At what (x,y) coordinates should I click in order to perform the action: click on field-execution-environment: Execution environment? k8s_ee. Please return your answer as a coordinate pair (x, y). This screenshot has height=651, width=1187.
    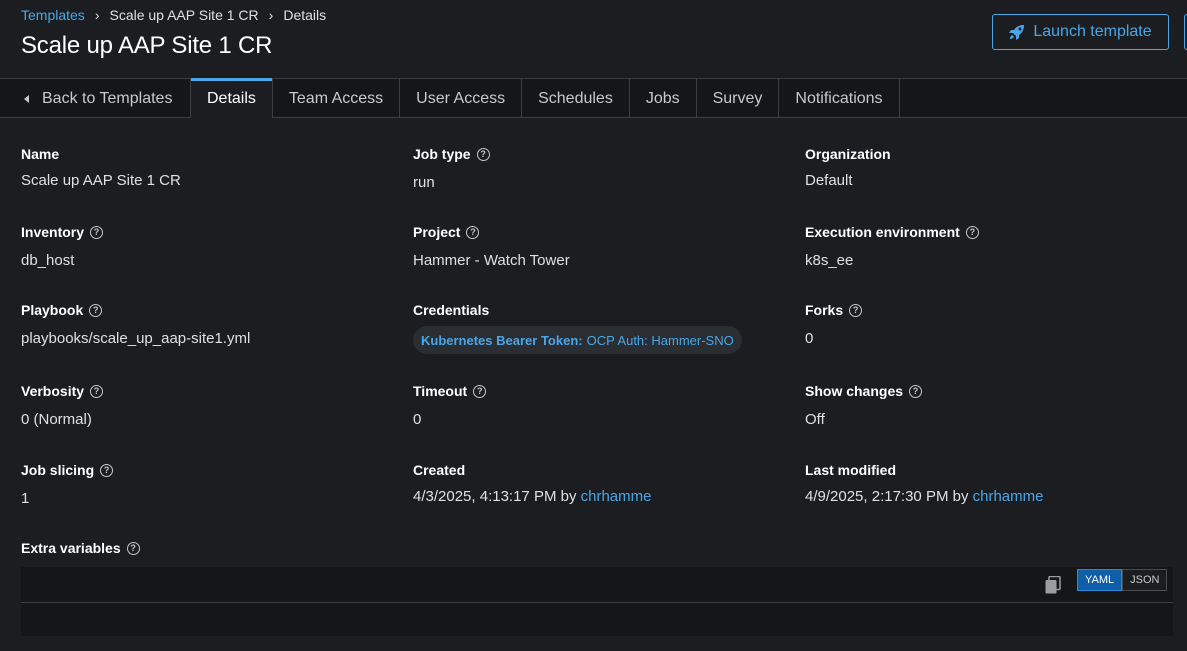
    Looking at the image, I should click on (892, 246).